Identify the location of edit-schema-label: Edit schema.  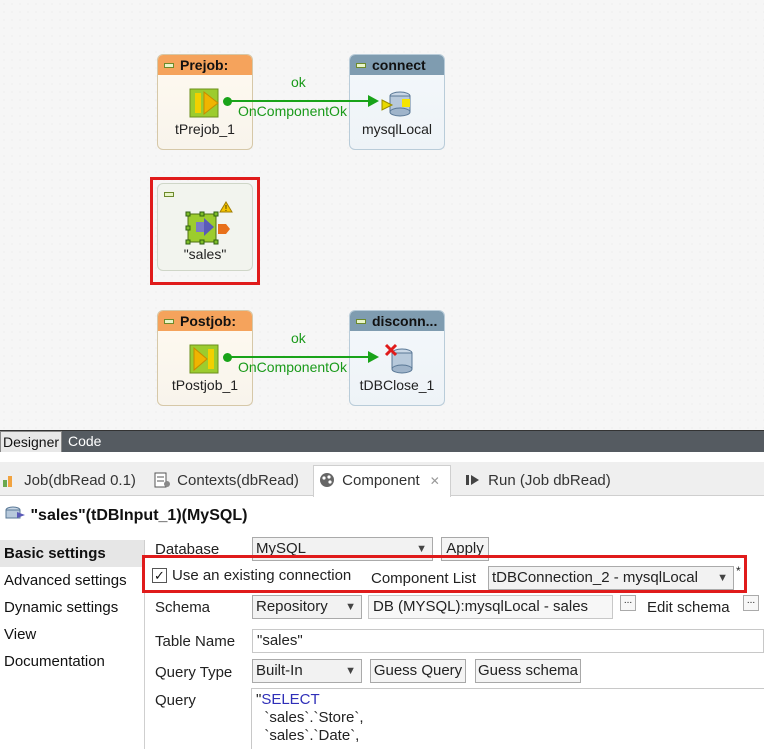
(688, 607).